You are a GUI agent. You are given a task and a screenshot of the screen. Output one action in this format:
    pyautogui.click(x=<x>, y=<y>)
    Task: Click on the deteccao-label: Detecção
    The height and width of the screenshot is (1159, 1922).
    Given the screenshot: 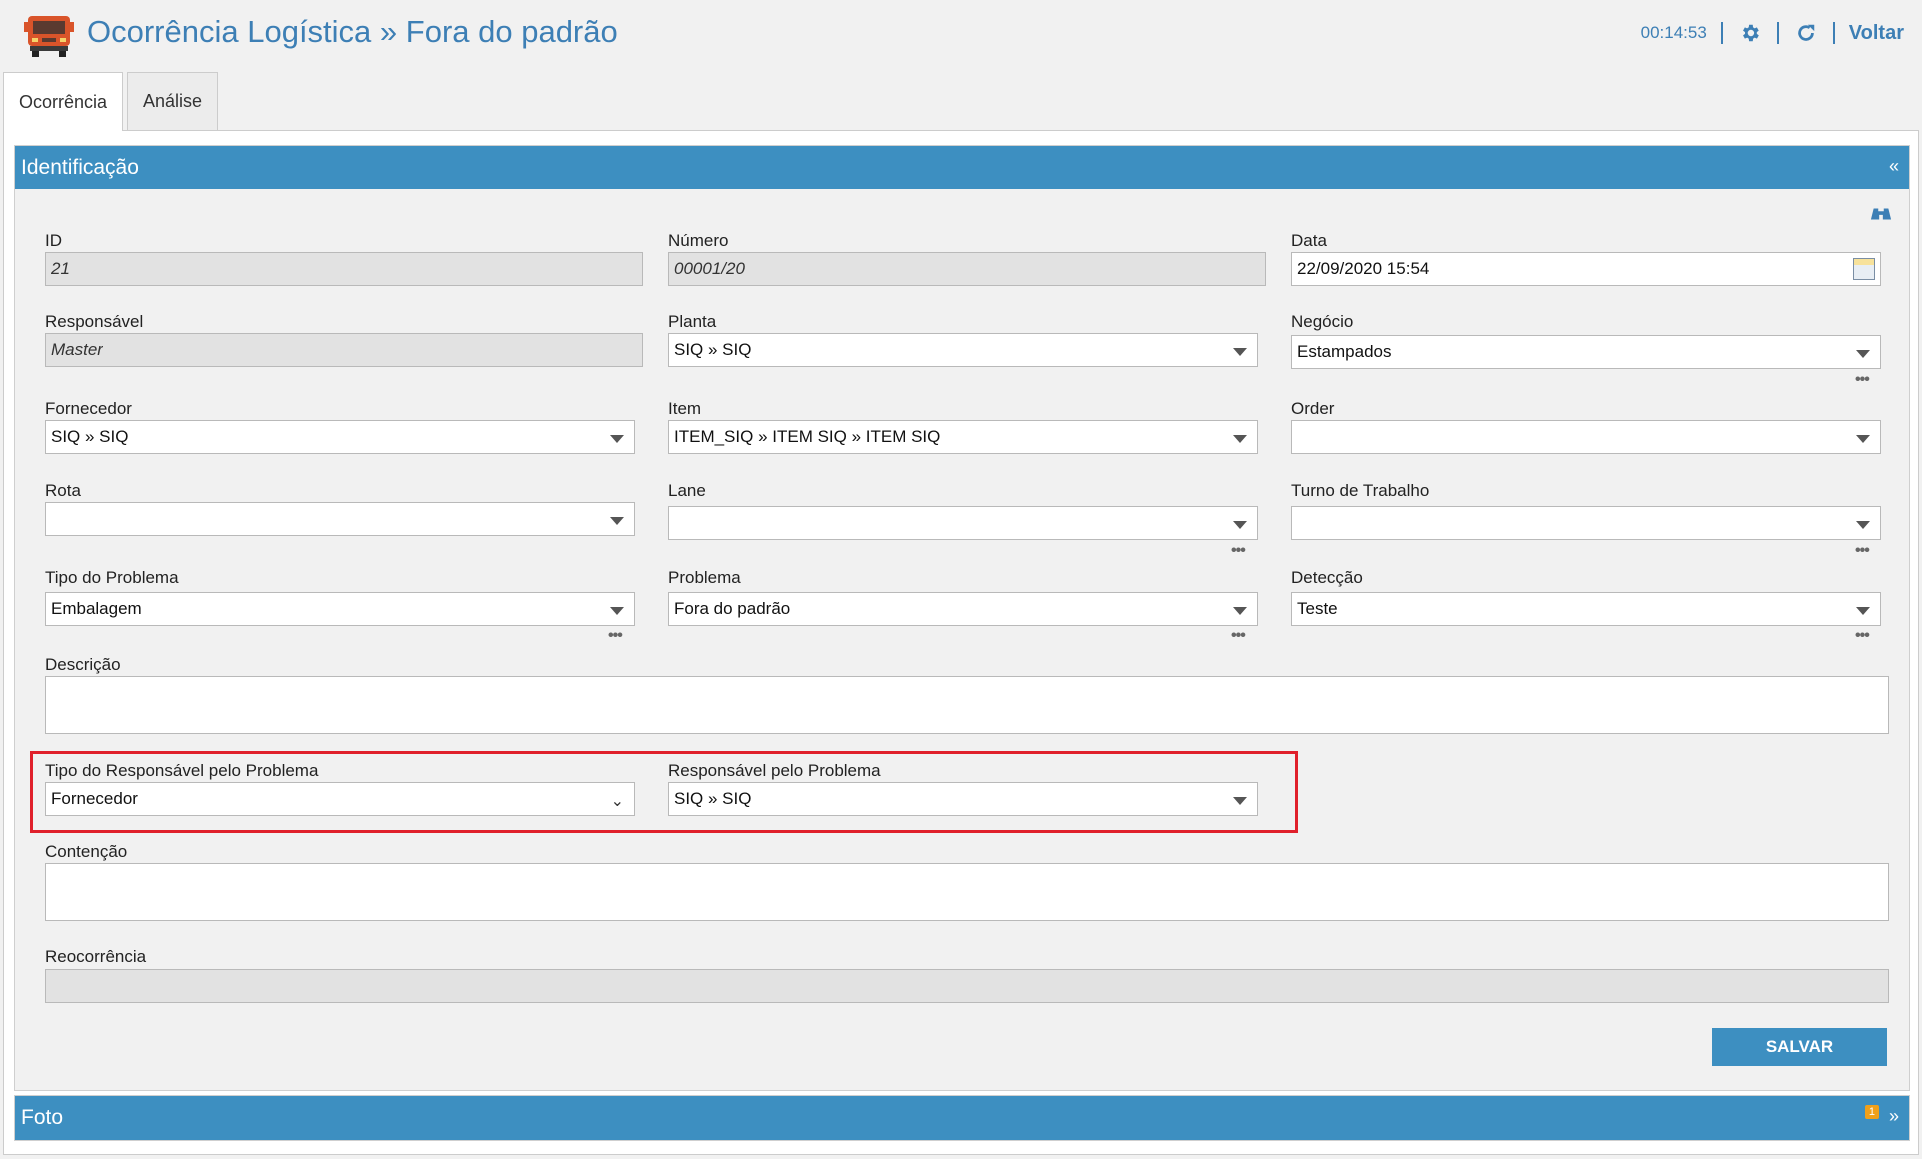 What is the action you would take?
    pyautogui.click(x=1327, y=577)
    